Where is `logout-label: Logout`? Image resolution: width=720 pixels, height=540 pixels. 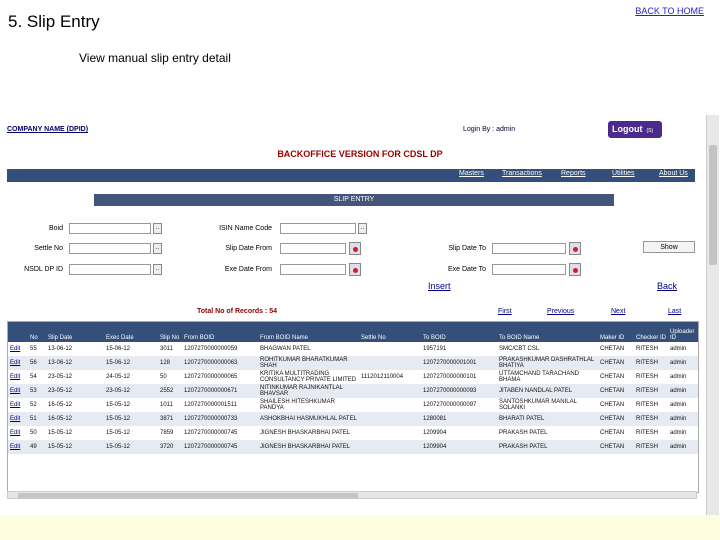 logout-label: Logout is located at coordinates (627, 129).